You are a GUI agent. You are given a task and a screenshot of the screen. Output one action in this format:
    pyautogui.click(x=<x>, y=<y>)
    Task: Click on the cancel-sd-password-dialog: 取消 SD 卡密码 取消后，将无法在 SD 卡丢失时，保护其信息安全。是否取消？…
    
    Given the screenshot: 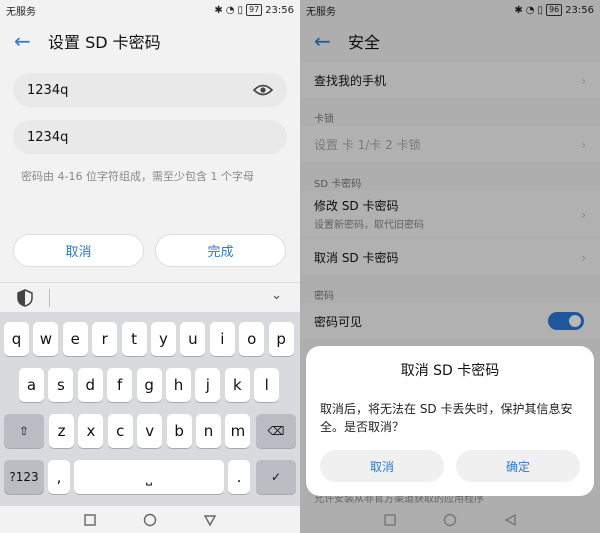 What is the action you would take?
    pyautogui.click(x=450, y=421)
    